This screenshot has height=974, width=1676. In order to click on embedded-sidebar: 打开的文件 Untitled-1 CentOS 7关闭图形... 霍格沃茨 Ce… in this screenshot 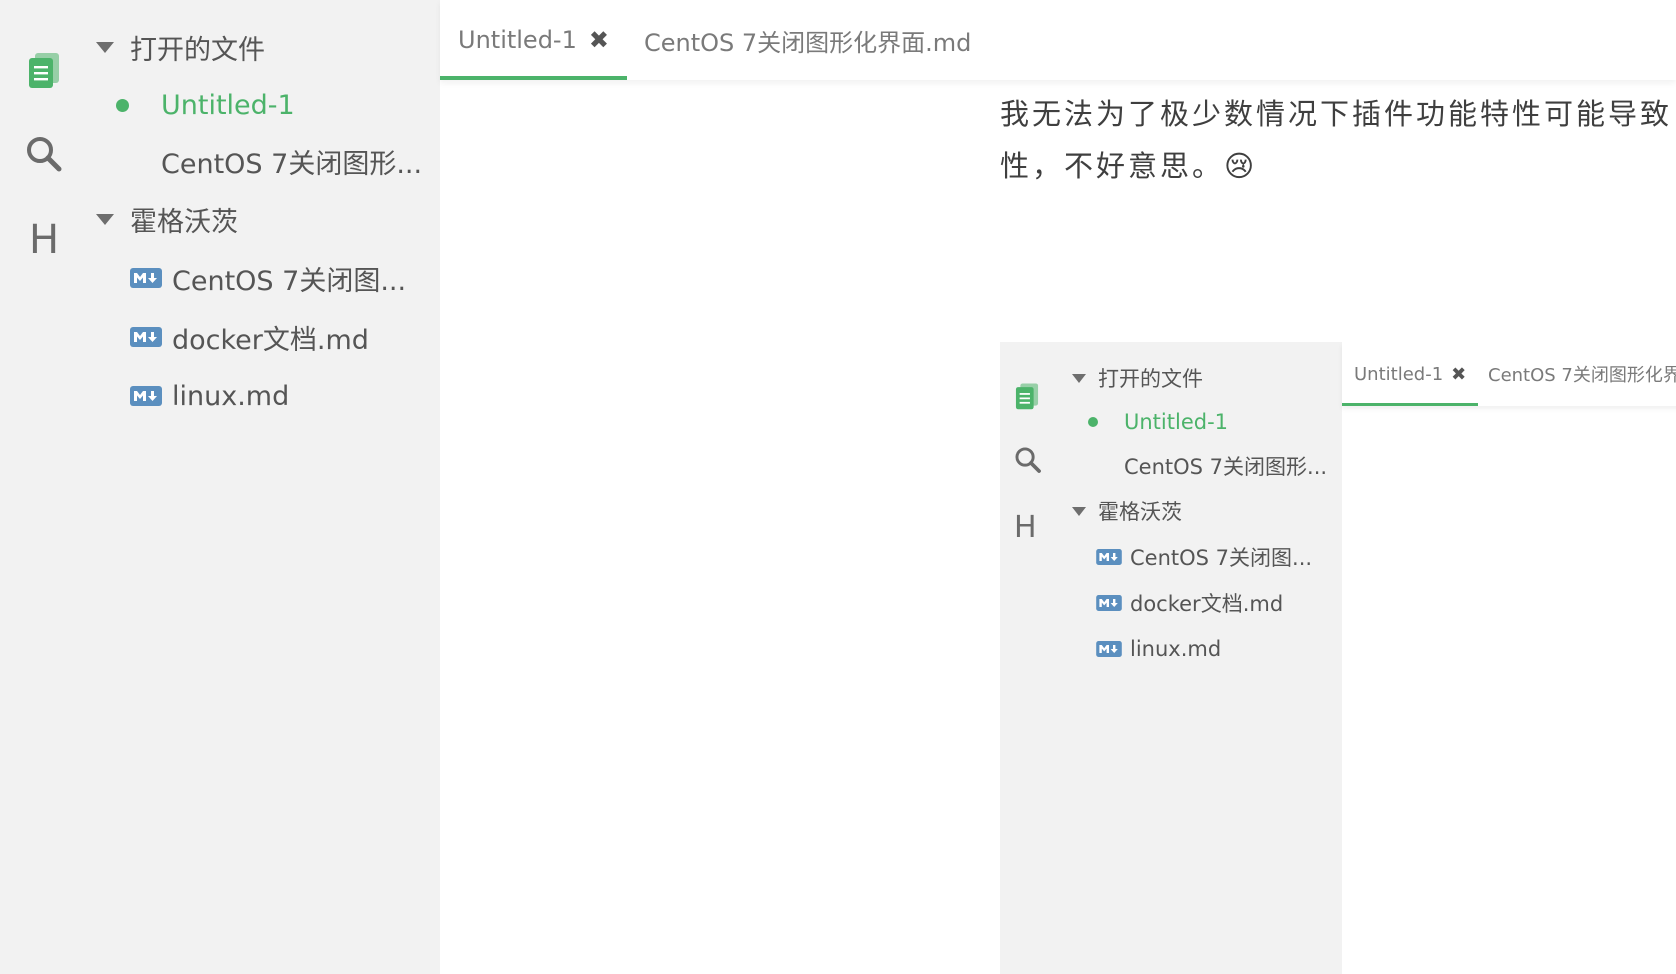, I will do `click(1199, 658)`.